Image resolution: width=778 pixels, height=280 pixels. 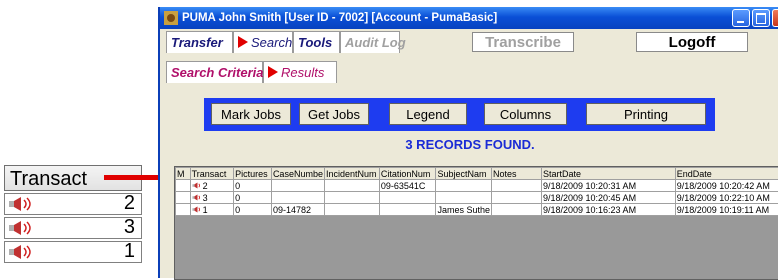 What do you see at coordinates (212, 198) in the screenshot?
I see `transact-cell: 3` at bounding box center [212, 198].